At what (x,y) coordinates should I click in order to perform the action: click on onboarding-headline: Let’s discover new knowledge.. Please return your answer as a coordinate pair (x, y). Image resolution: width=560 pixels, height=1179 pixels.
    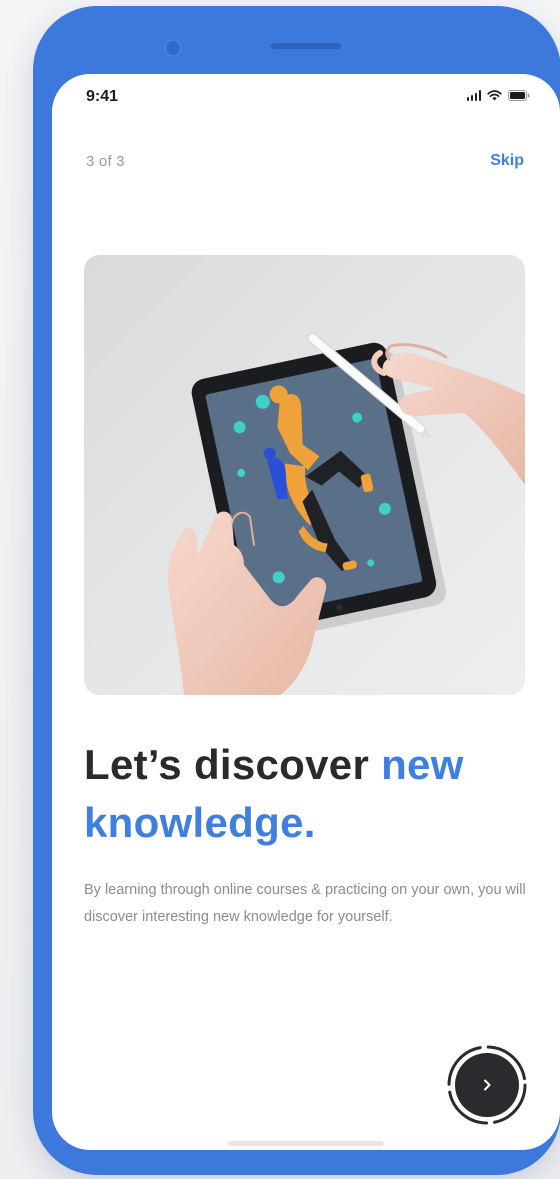
    Looking at the image, I should click on (314, 794).